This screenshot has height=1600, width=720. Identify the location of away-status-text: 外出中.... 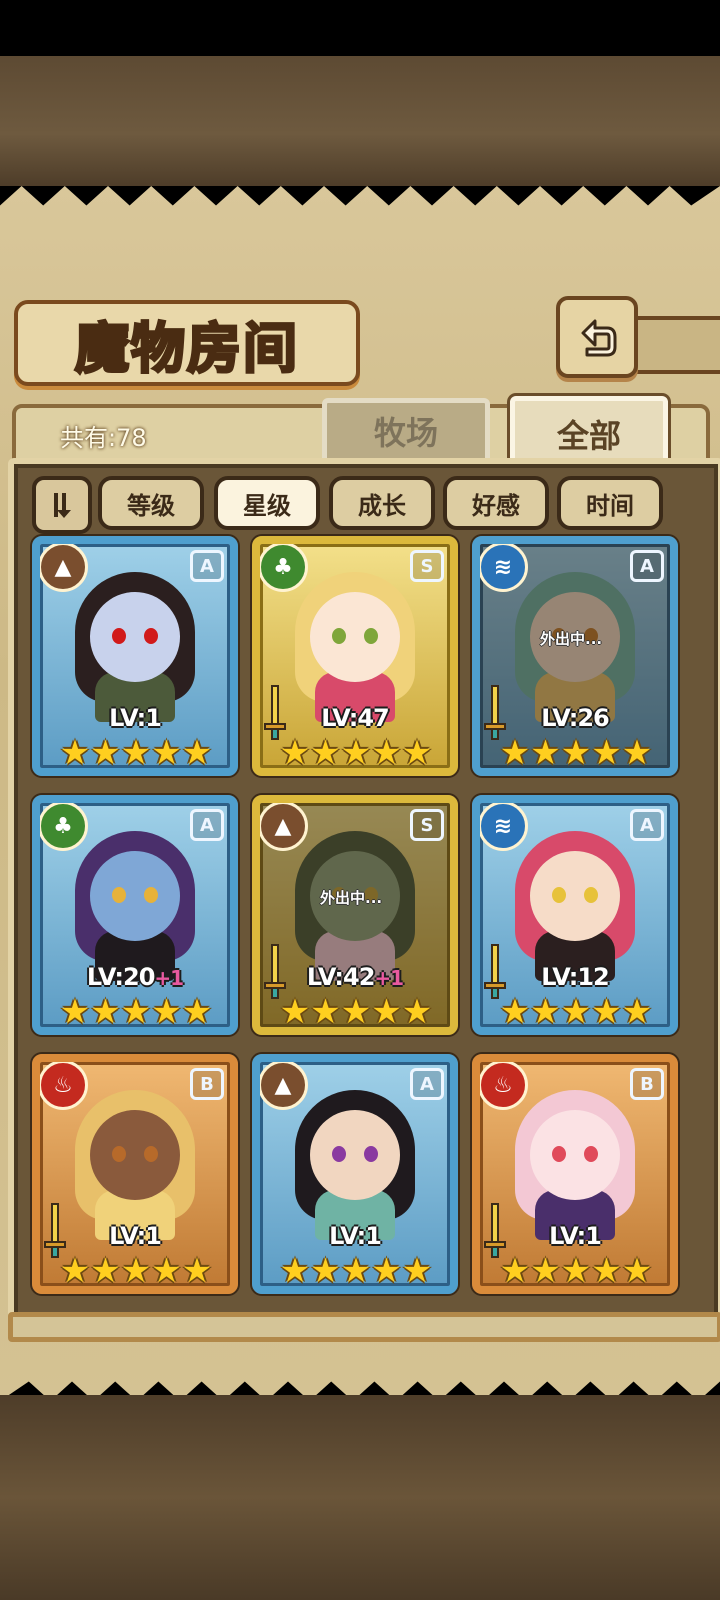
(571, 639).